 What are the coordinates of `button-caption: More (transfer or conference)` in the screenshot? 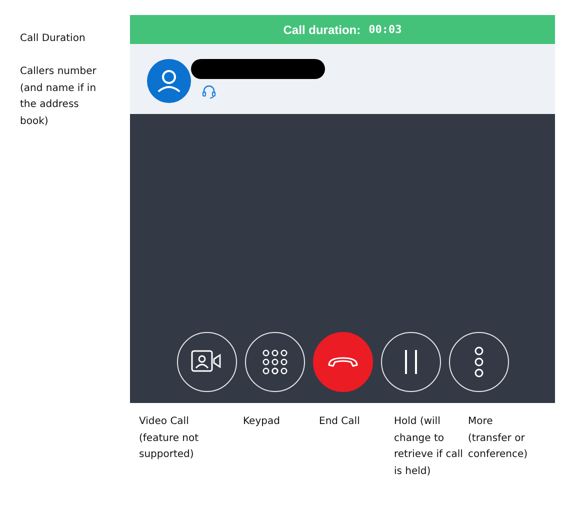 It's located at (498, 438).